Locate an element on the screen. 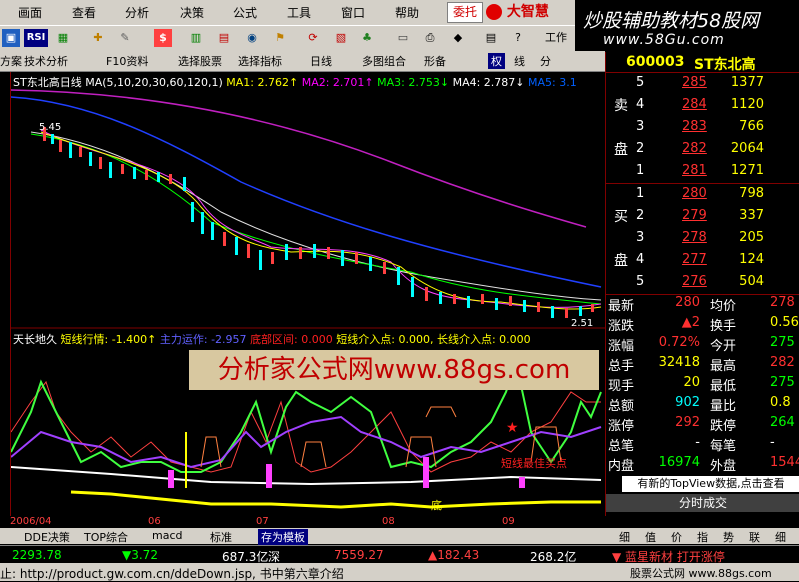 The image size is (799, 582). tab-fen: 分 is located at coordinates (545, 61).